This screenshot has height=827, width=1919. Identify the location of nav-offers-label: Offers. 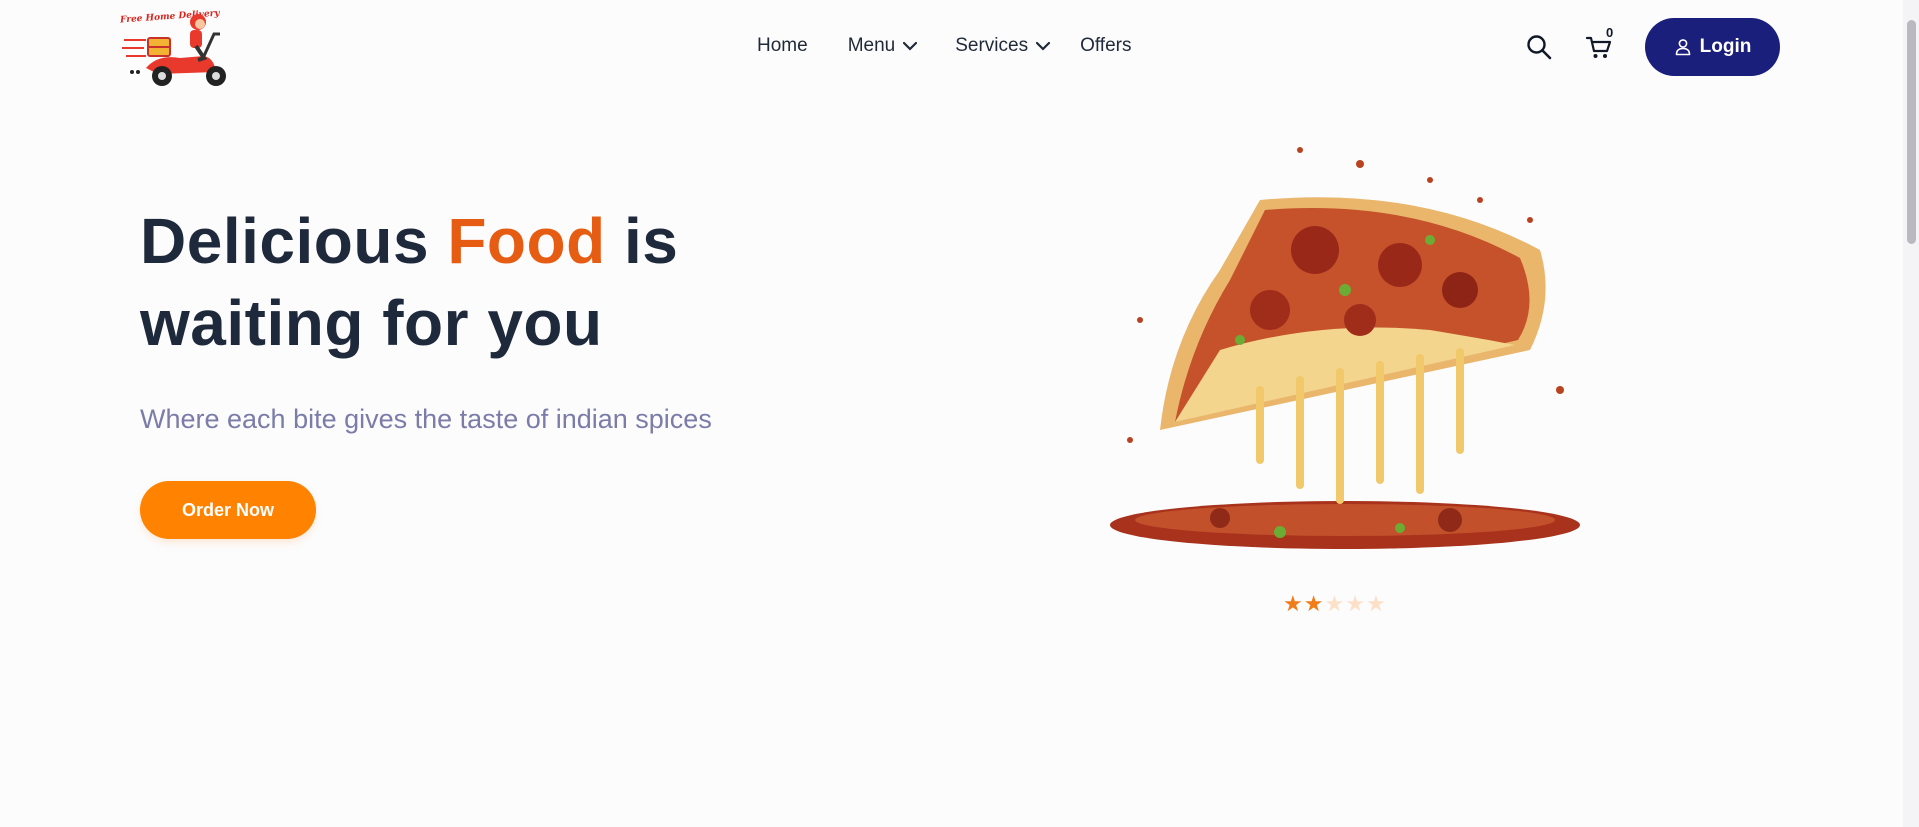
(1106, 45).